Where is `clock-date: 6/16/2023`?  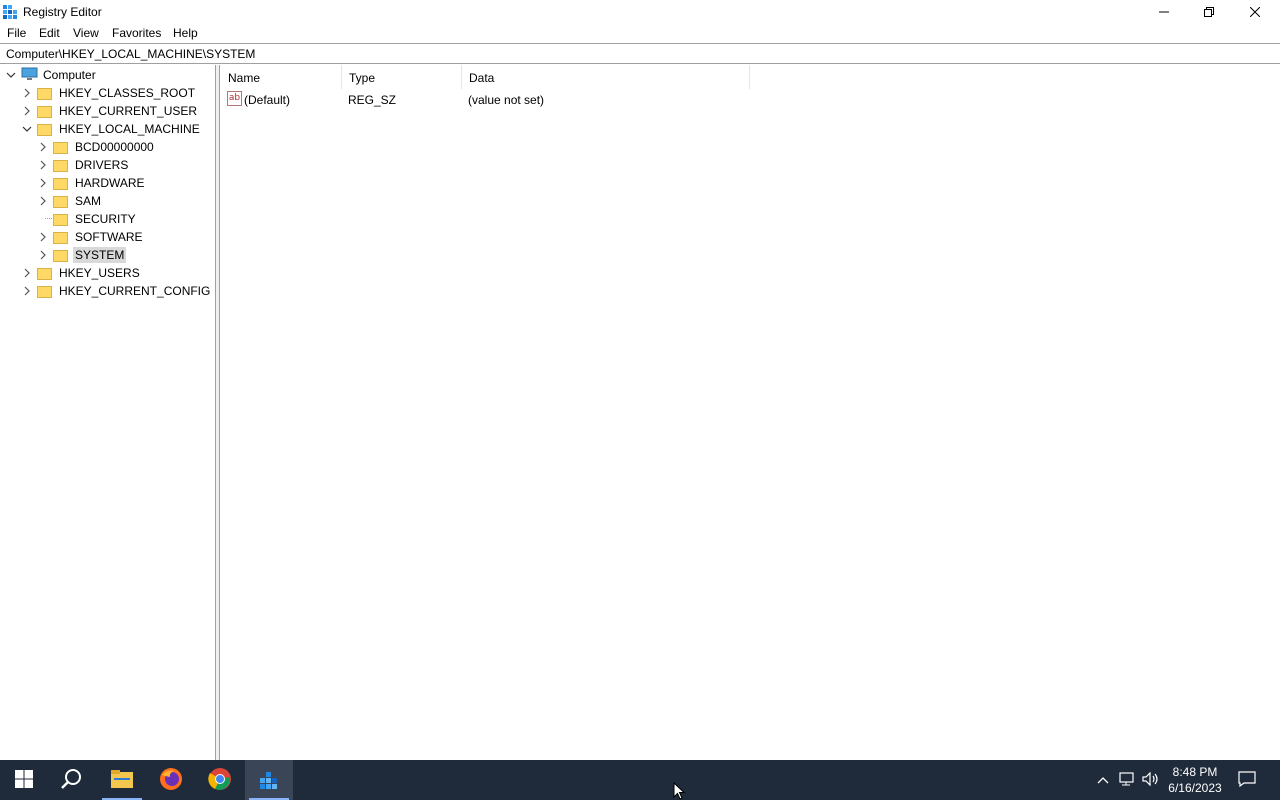
clock-date: 6/16/2023 is located at coordinates (1195, 788).